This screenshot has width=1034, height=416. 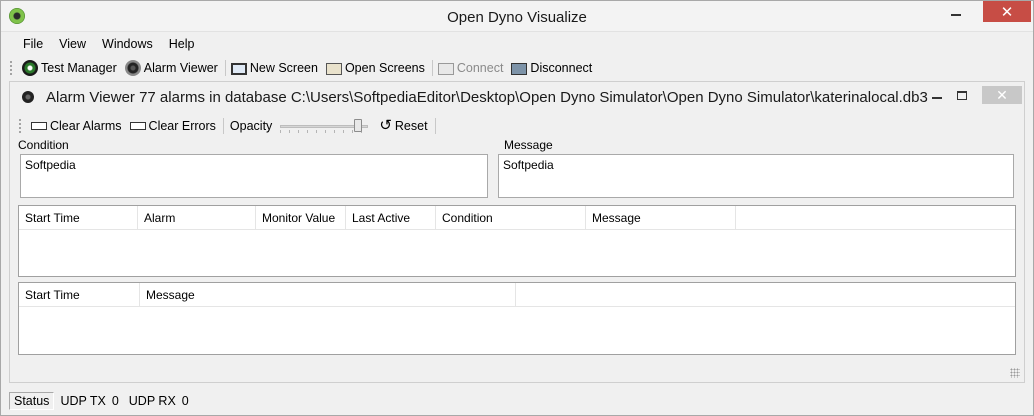 I want to click on child-close-button: ✕, so click(x=1002, y=95).